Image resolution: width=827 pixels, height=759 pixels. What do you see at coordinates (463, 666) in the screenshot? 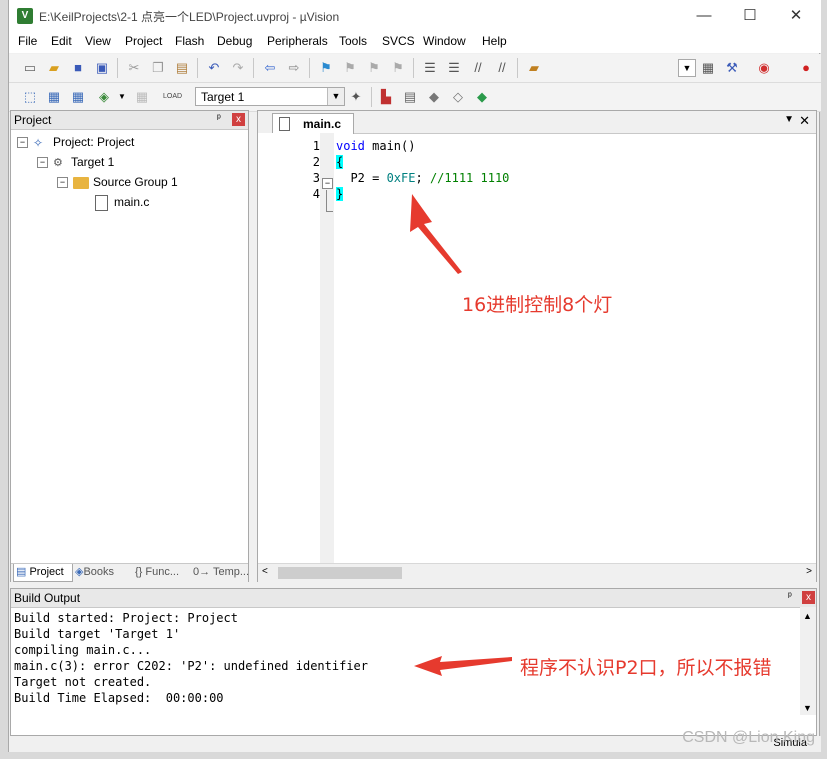
I see `arrow-to-error-icon` at bounding box center [463, 666].